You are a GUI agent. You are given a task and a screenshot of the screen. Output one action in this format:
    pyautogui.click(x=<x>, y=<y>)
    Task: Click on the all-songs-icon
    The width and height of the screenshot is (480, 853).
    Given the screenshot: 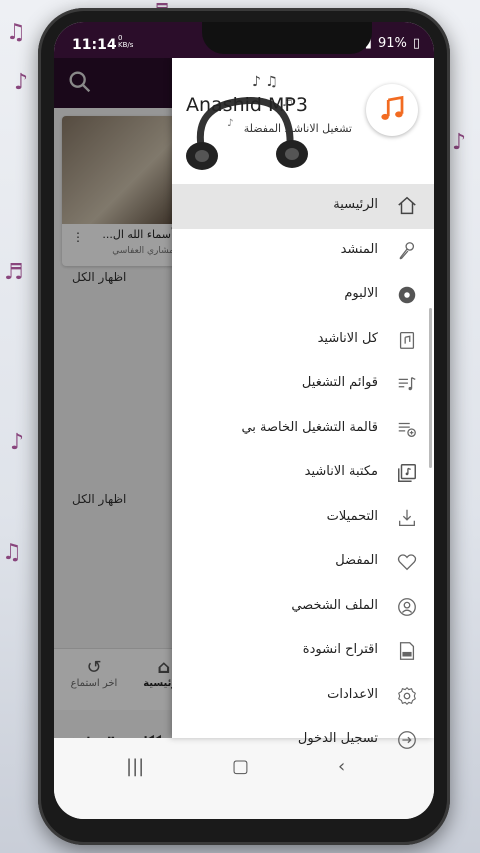 What is the action you would take?
    pyautogui.click(x=407, y=340)
    